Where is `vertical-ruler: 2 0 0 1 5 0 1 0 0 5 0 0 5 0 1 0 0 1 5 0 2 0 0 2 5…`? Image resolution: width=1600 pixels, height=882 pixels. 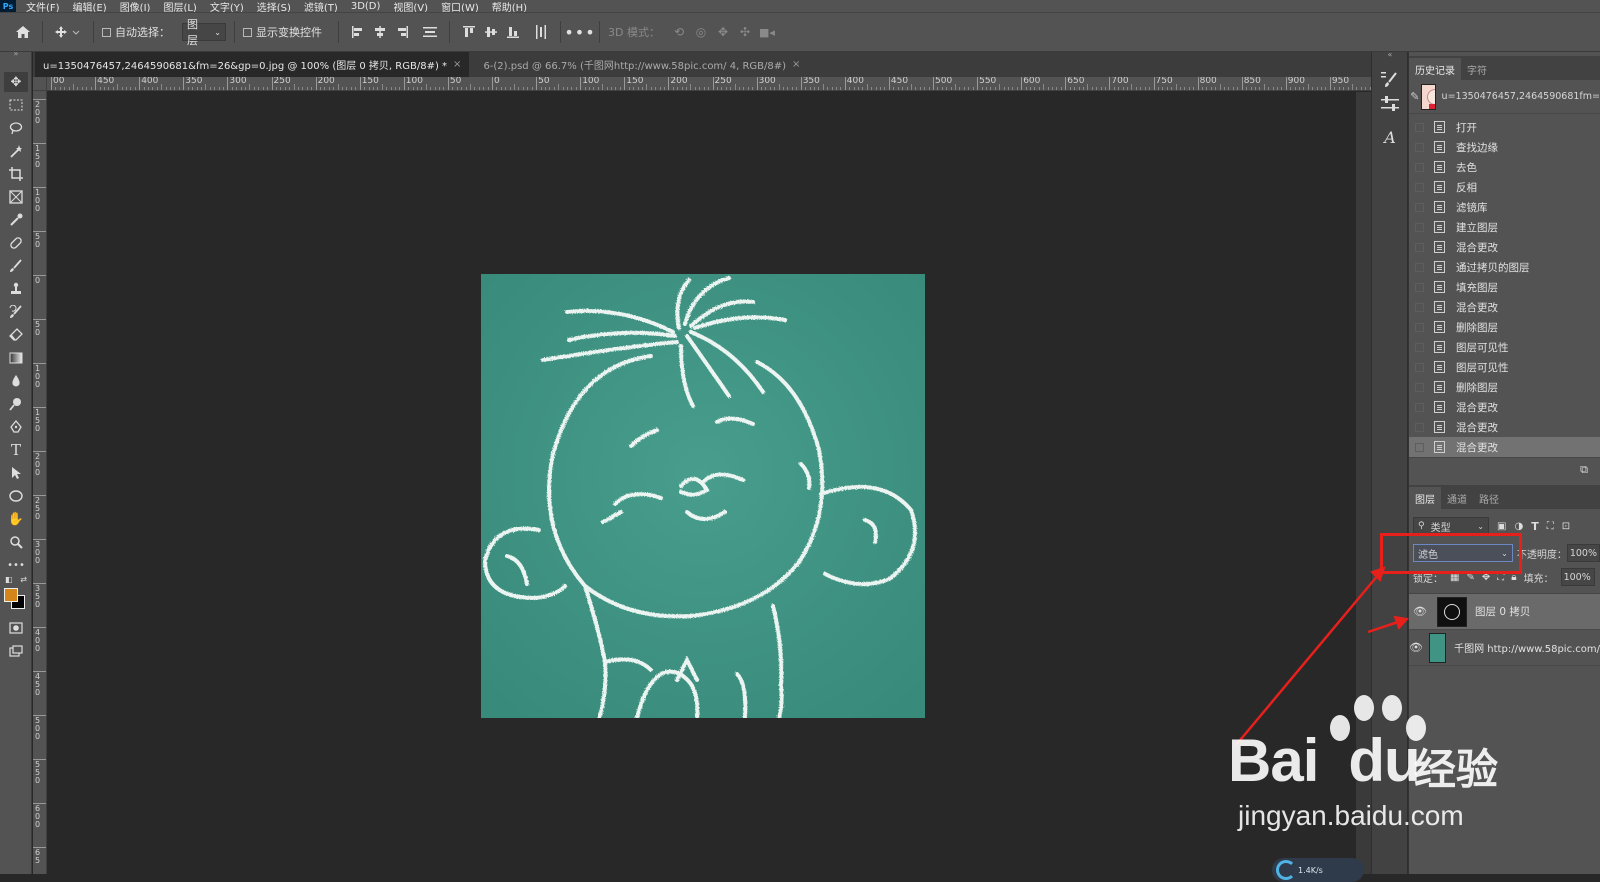 vertical-ruler: 2 0 0 1 5 0 1 0 0 5 0 0 5 0 1 0 0 1 5 0 2 0 0 2 5… is located at coordinates (40, 482).